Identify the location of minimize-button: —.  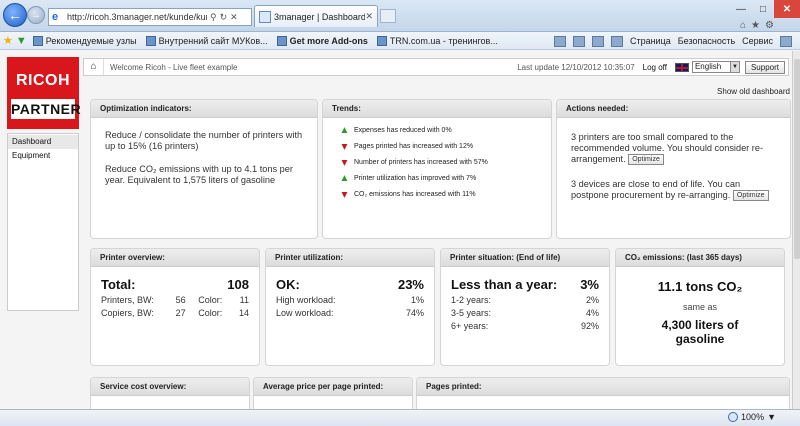
(741, 9).